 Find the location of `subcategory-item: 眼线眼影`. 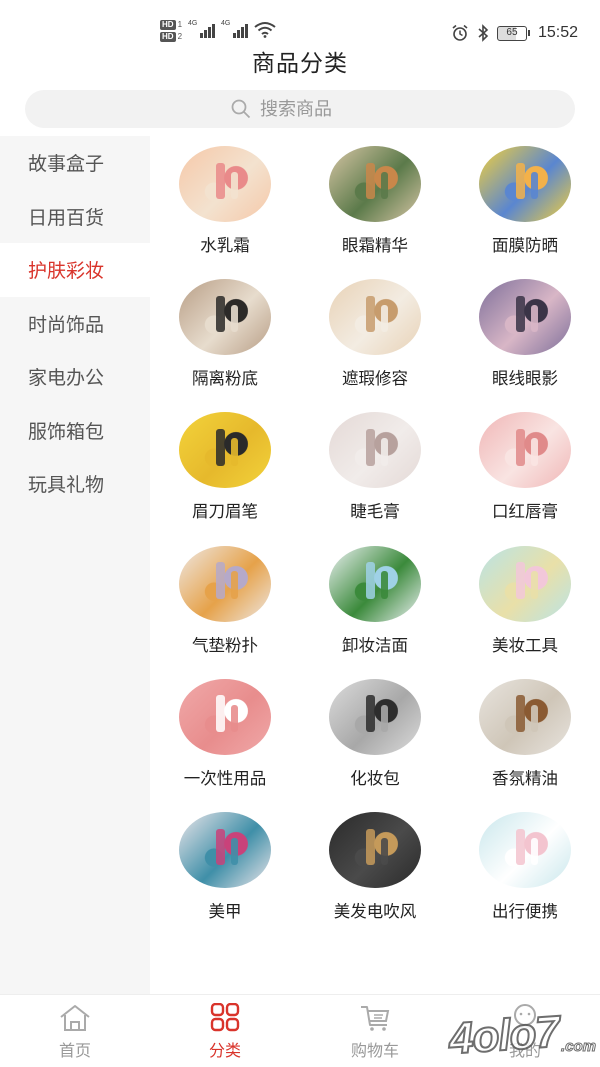

subcategory-item: 眼线眼影 is located at coordinates (525, 345).